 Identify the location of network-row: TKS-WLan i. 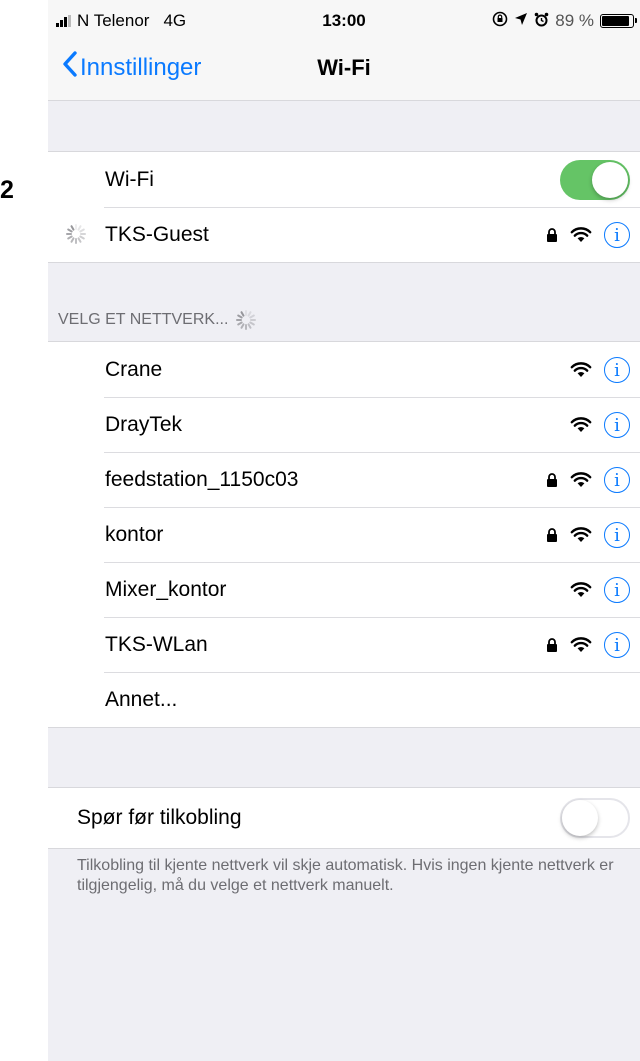
(344, 644).